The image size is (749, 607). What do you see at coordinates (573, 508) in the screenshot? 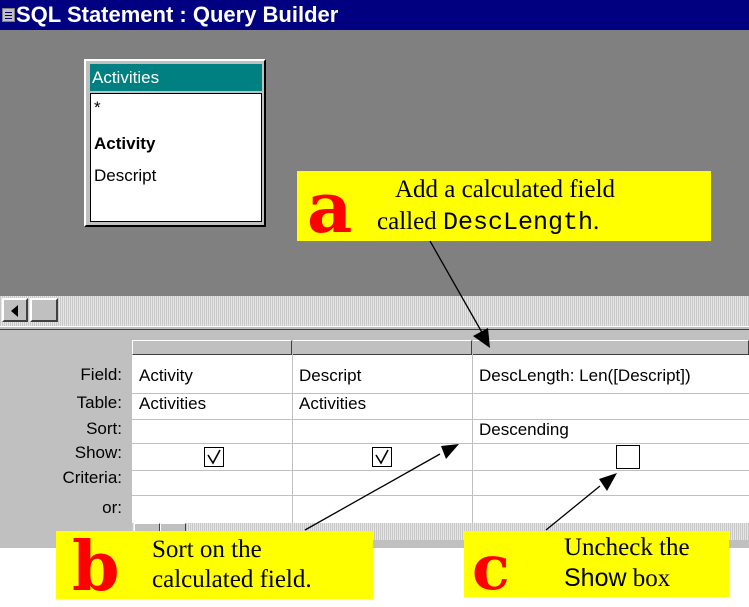
I see `arrow-c-line` at bounding box center [573, 508].